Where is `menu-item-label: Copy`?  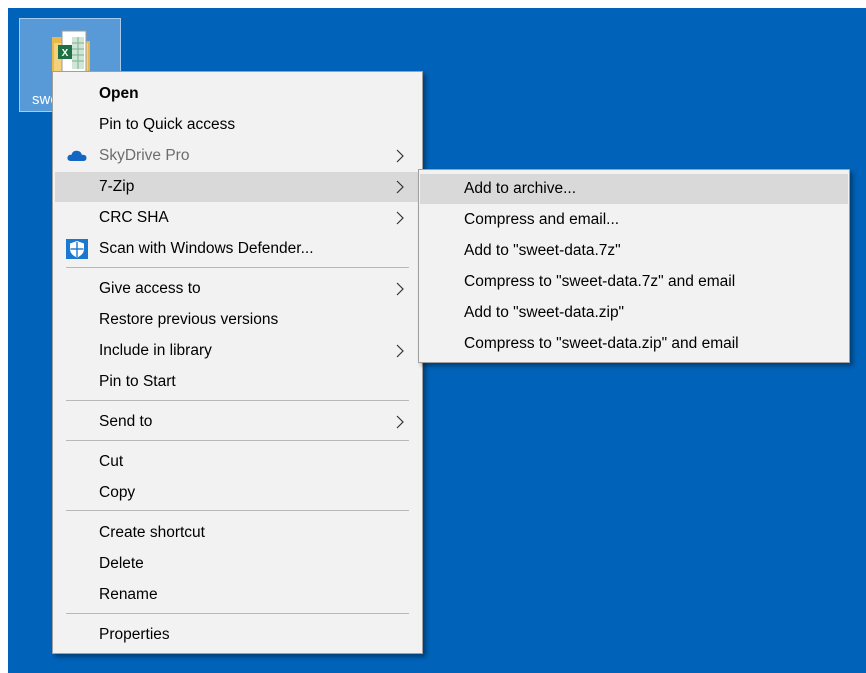 menu-item-label: Copy is located at coordinates (117, 492).